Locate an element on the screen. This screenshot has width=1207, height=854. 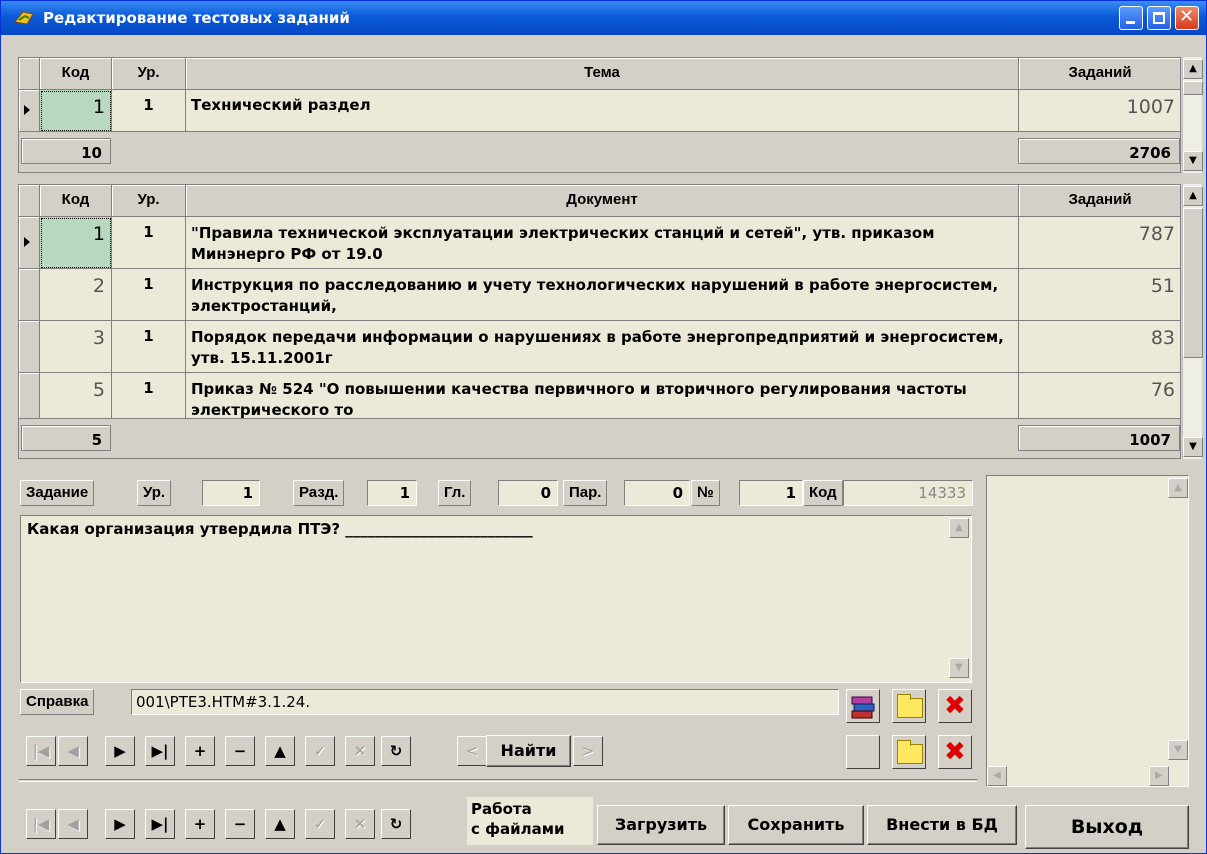
scroll-left-icon: ◀ is located at coordinates (997, 776).